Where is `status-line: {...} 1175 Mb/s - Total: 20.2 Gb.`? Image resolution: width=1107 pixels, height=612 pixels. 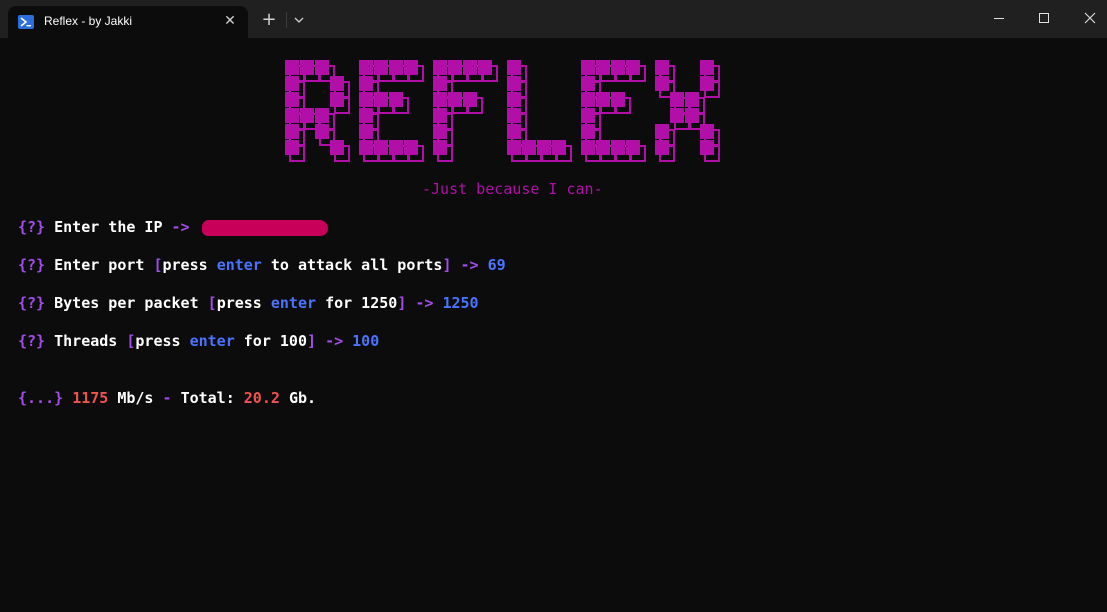 status-line: {...} 1175 Mb/s - Total: 20.2 Gb. is located at coordinates (167, 398).